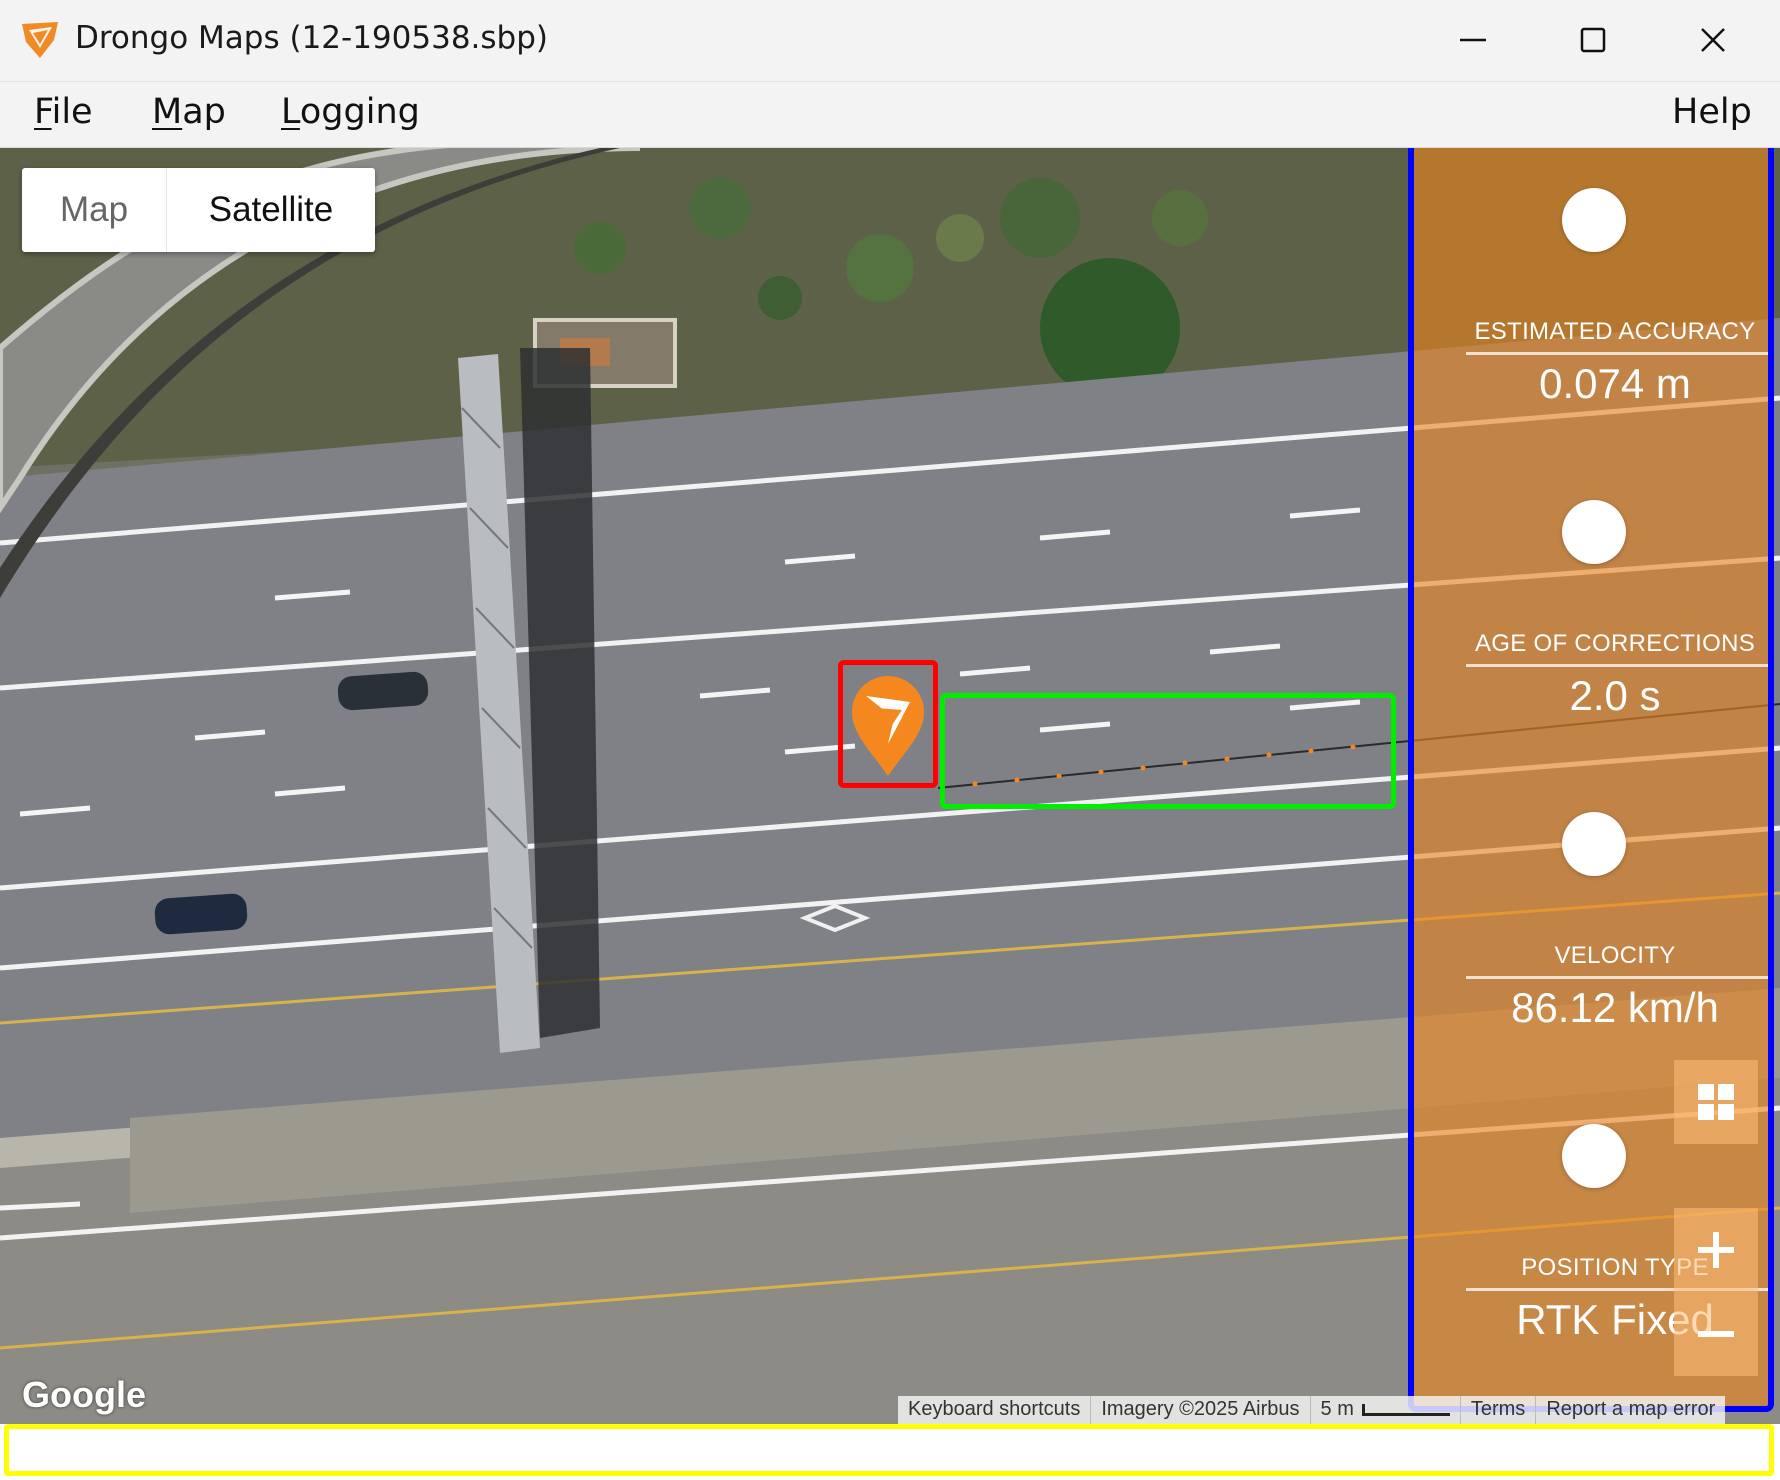 The height and width of the screenshot is (1480, 1780). I want to click on minimize-icon, so click(1473, 40).